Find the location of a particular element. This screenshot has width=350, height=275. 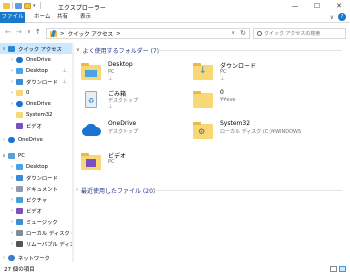

sidebar-item: › Desktop ⊥ is located at coordinates (36, 70).